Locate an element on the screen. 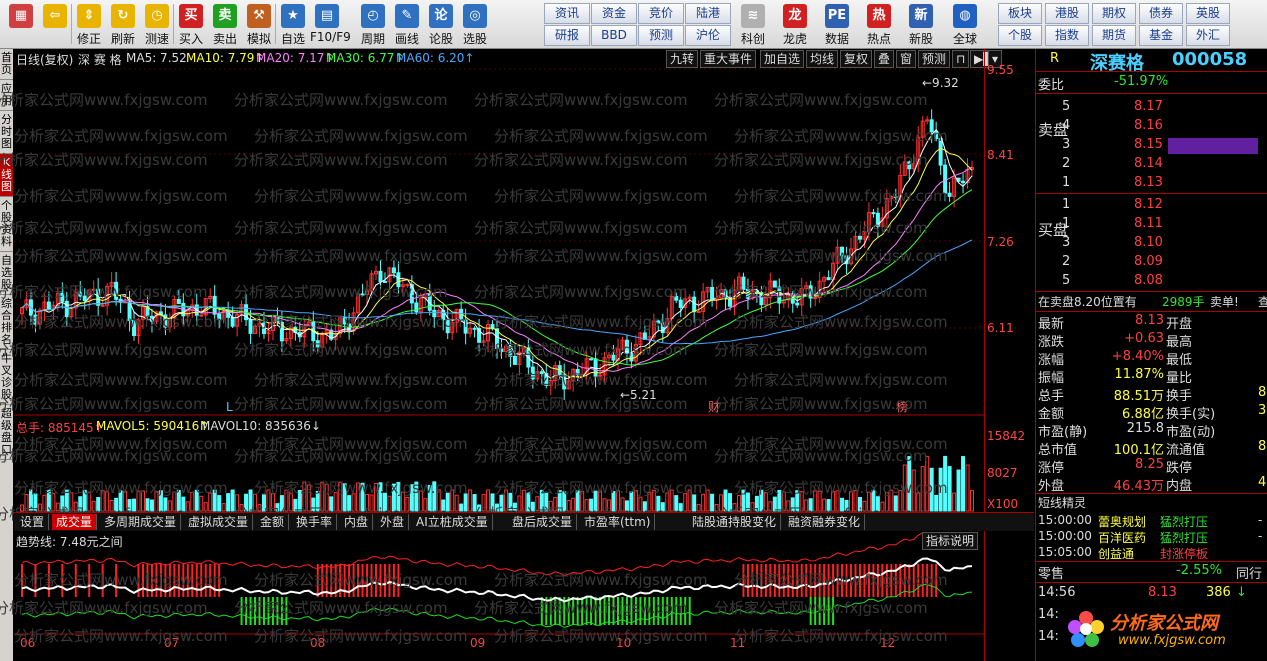 The image size is (1267, 661). buy-order-row: 1 8.12 is located at coordinates (1151, 206).